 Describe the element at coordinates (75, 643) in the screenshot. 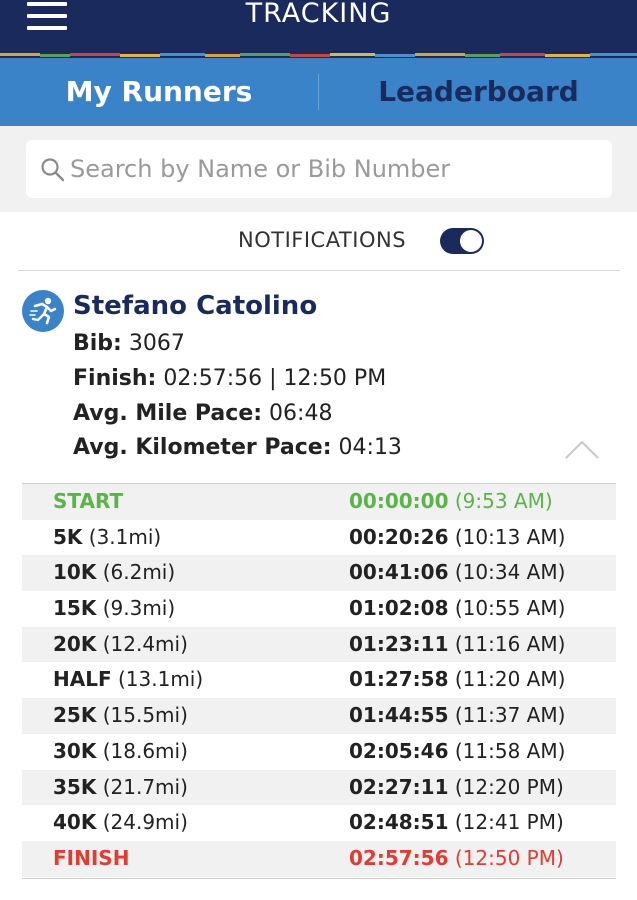

I see `split-name: 20K` at that location.